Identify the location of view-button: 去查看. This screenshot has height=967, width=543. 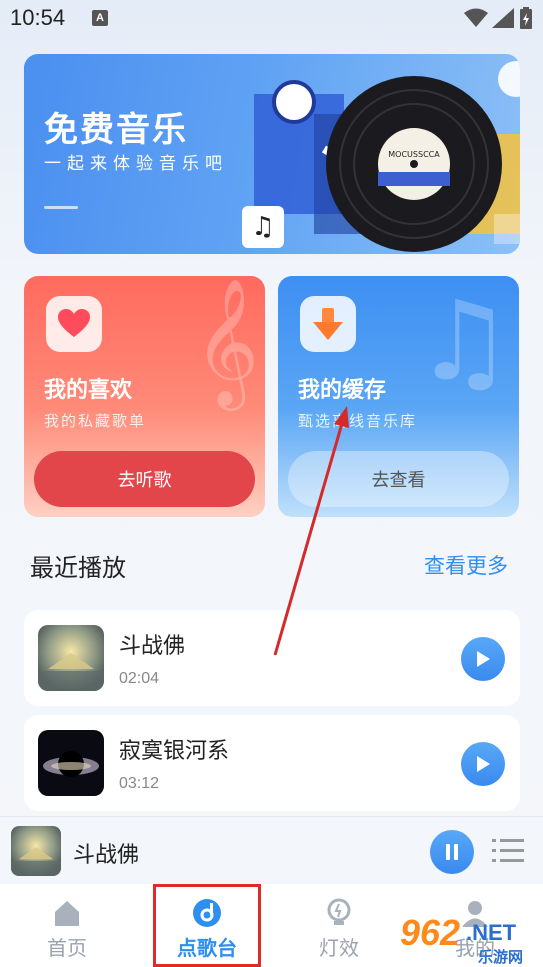
(398, 479).